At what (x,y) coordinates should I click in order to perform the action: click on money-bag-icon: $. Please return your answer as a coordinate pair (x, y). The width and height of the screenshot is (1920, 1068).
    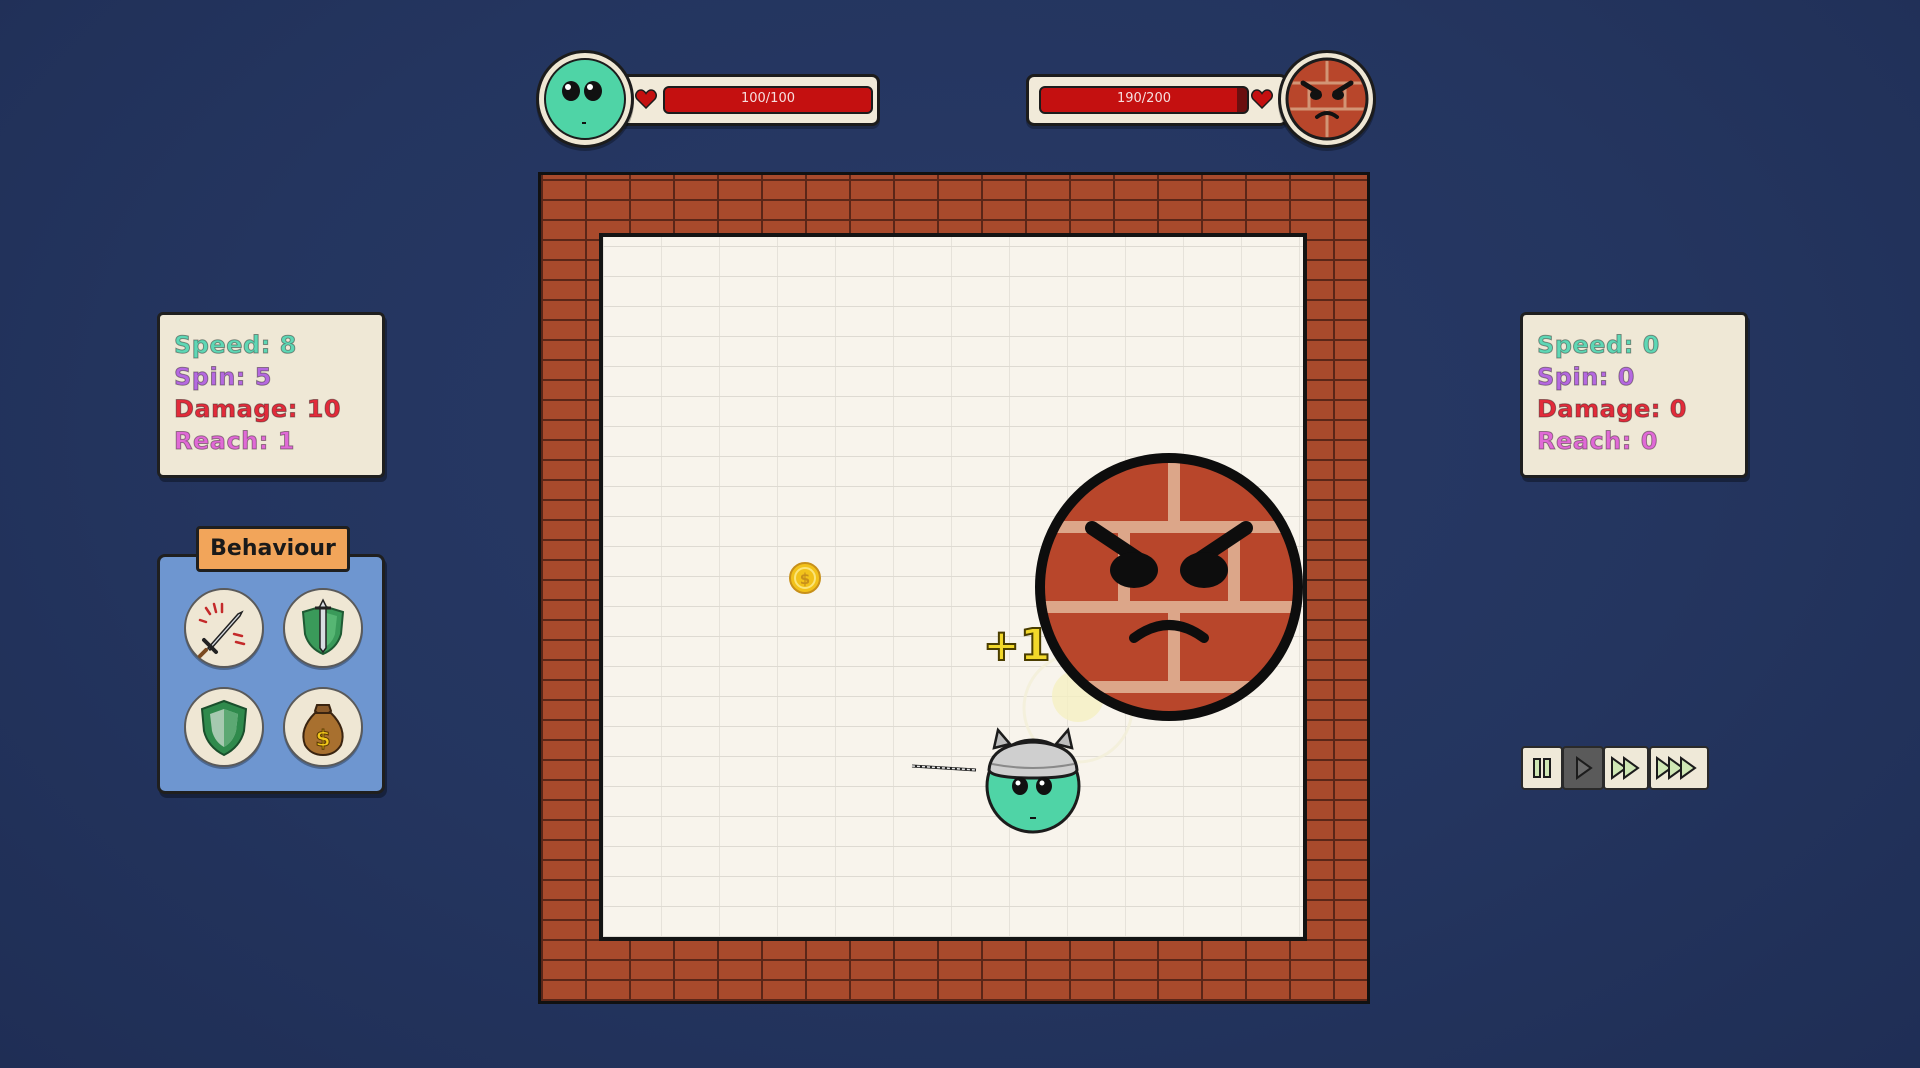
    Looking at the image, I should click on (323, 730).